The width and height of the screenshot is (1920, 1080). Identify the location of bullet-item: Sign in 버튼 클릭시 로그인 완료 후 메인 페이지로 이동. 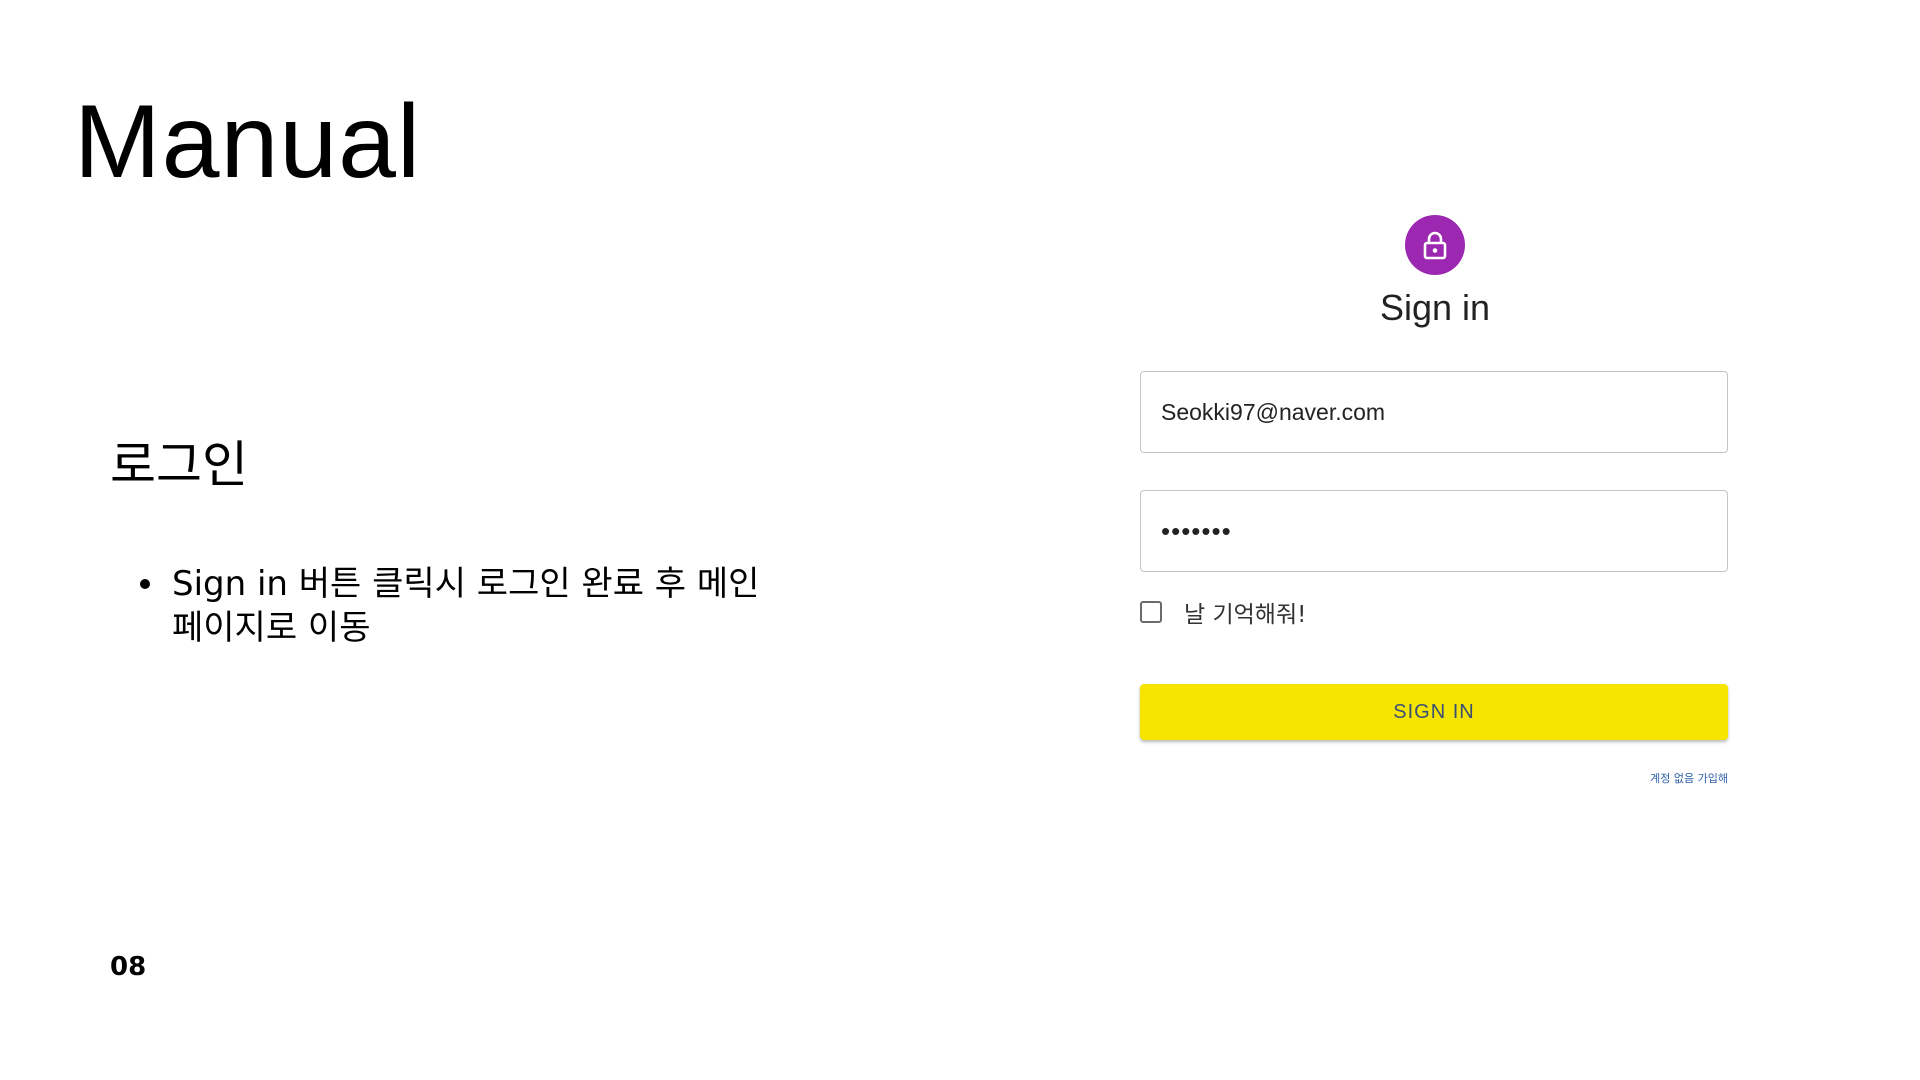
(460, 606).